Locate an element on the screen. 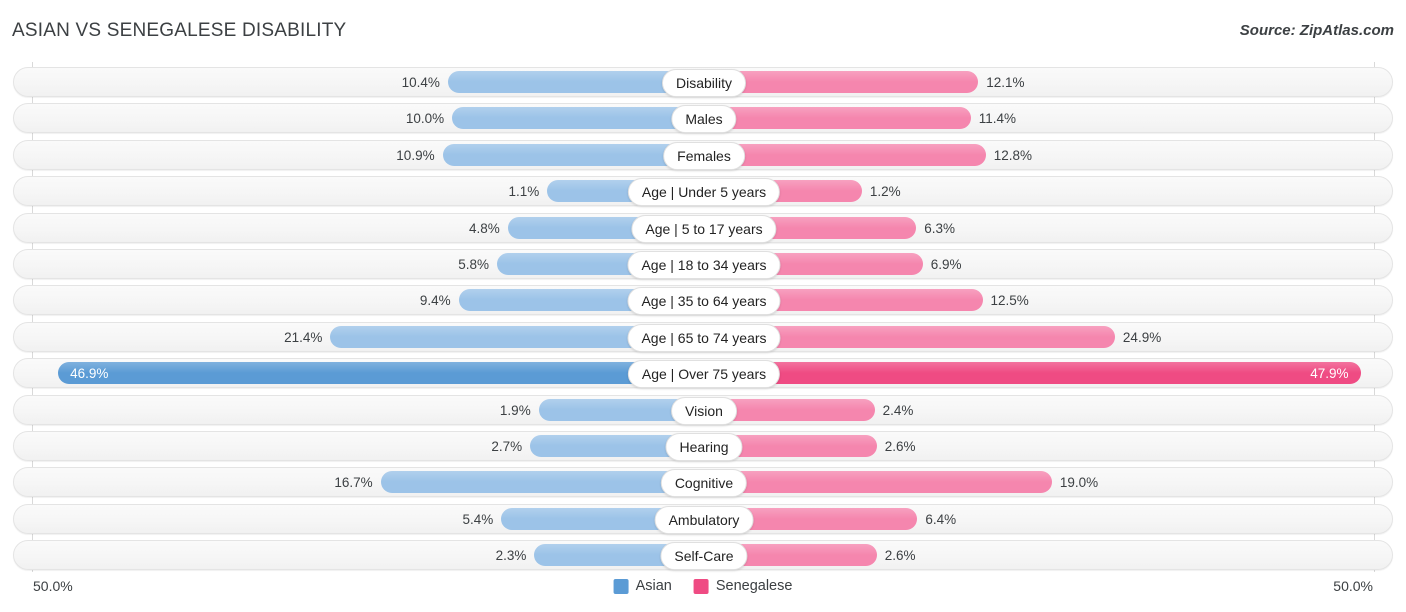  row-label-pill: Cognitive is located at coordinates (704, 483).